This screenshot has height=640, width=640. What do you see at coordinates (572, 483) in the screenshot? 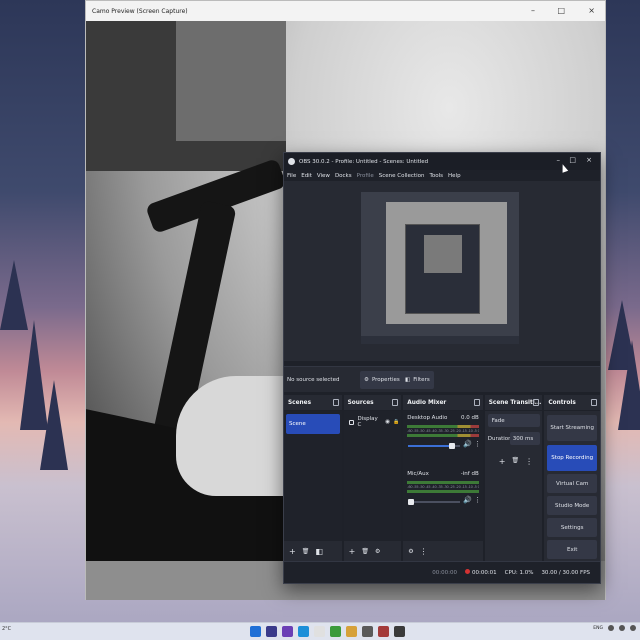
I see `virtual-cam-button: Virtual Cam` at bounding box center [572, 483].